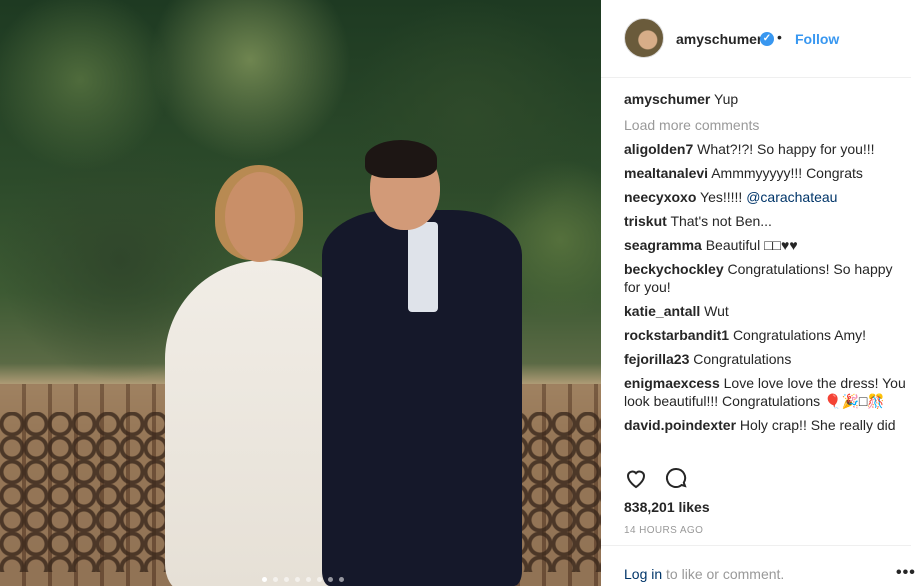 Image resolution: width=917 pixels, height=587 pixels. What do you see at coordinates (674, 269) in the screenshot?
I see `comment-username: beckychockley` at bounding box center [674, 269].